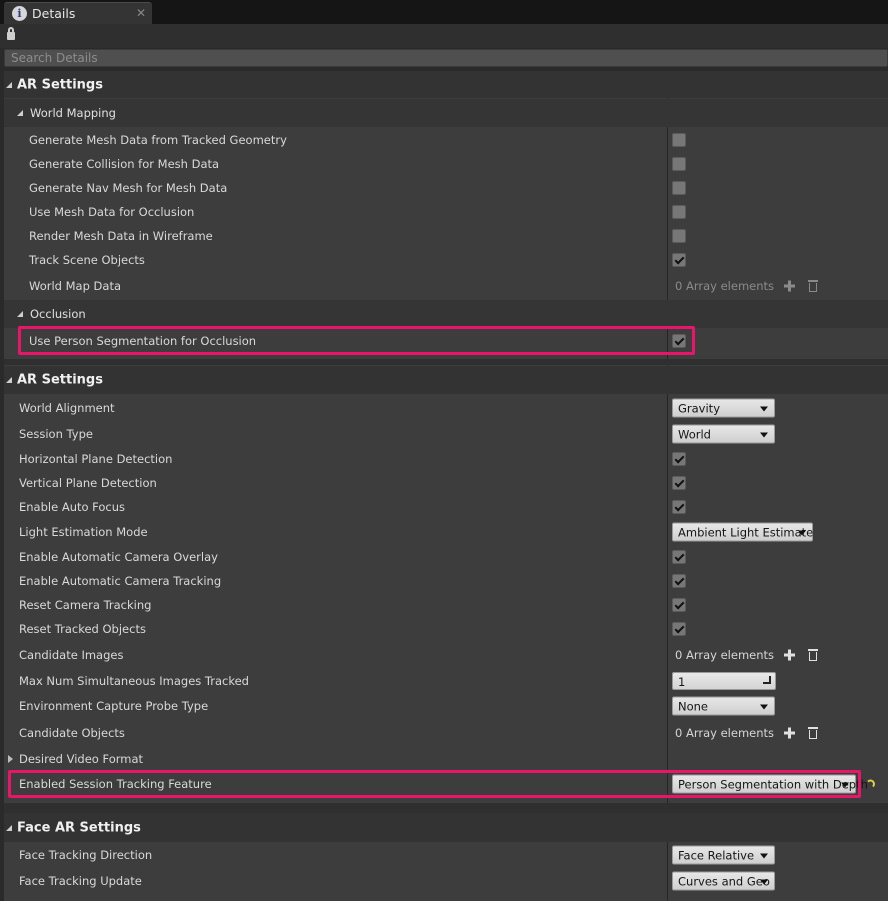  Describe the element at coordinates (446, 84) in the screenshot. I see `category-ar-settings: AR Settings` at that location.